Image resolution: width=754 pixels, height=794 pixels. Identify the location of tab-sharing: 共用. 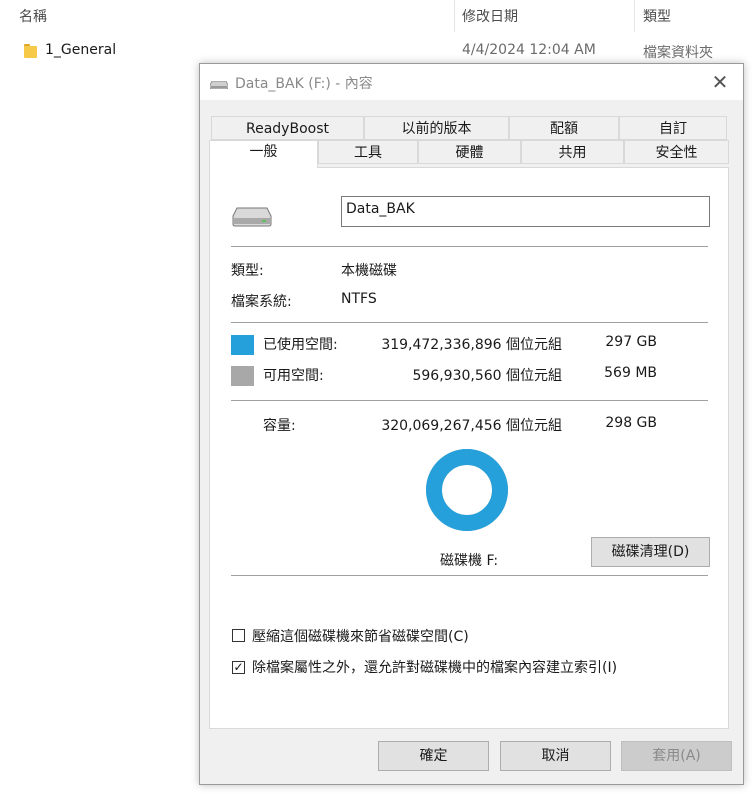
(572, 152).